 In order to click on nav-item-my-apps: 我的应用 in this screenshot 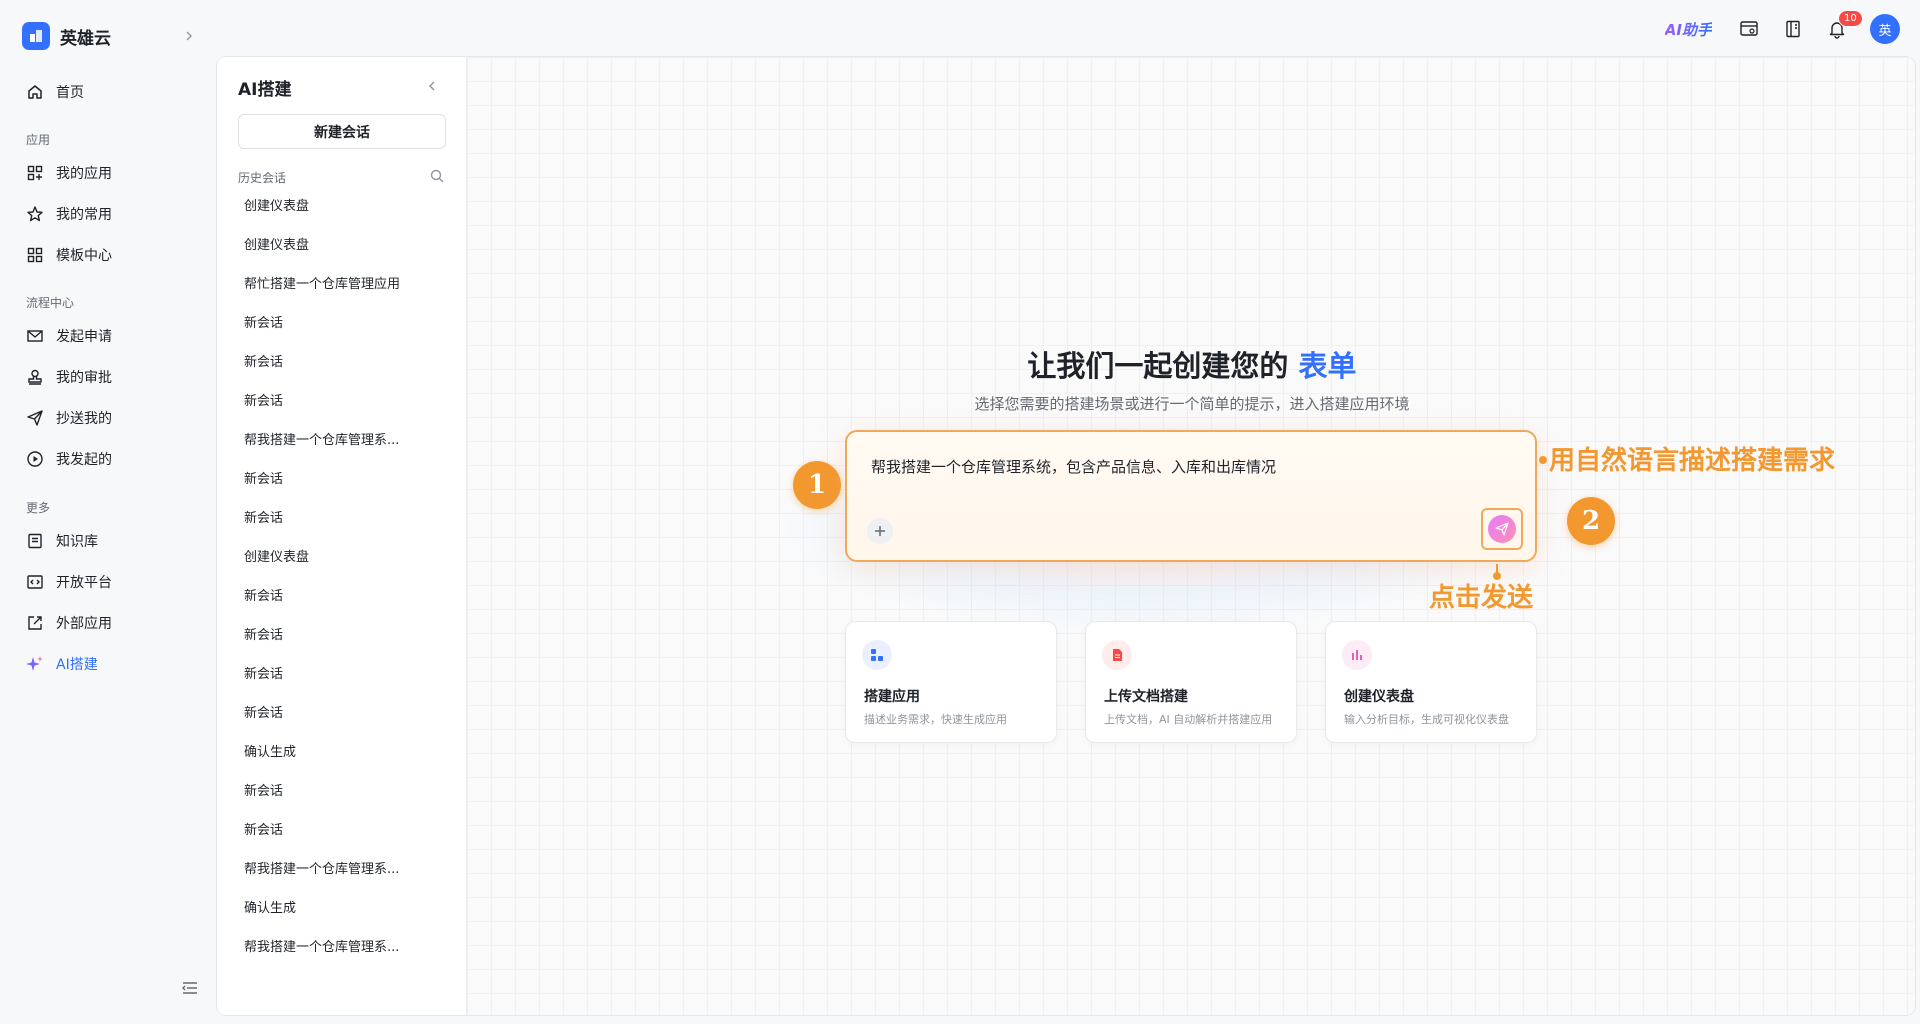, I will do `click(69, 173)`.